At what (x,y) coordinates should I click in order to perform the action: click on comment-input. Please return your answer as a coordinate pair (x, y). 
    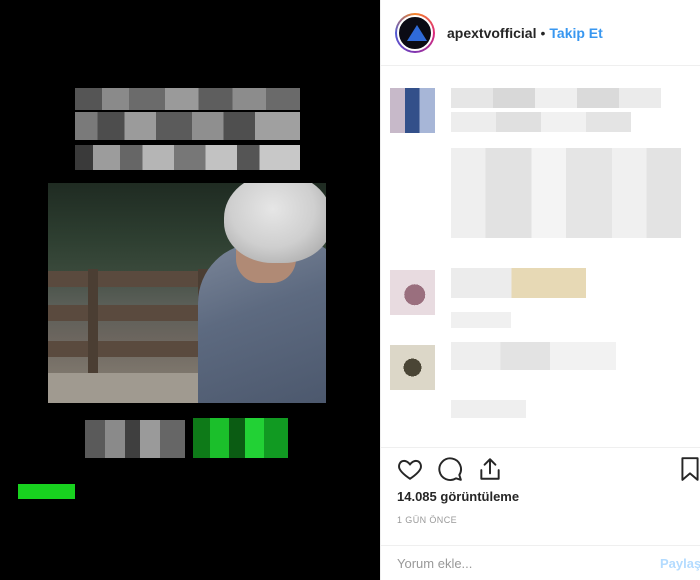
    Looking at the image, I should click on (507, 563).